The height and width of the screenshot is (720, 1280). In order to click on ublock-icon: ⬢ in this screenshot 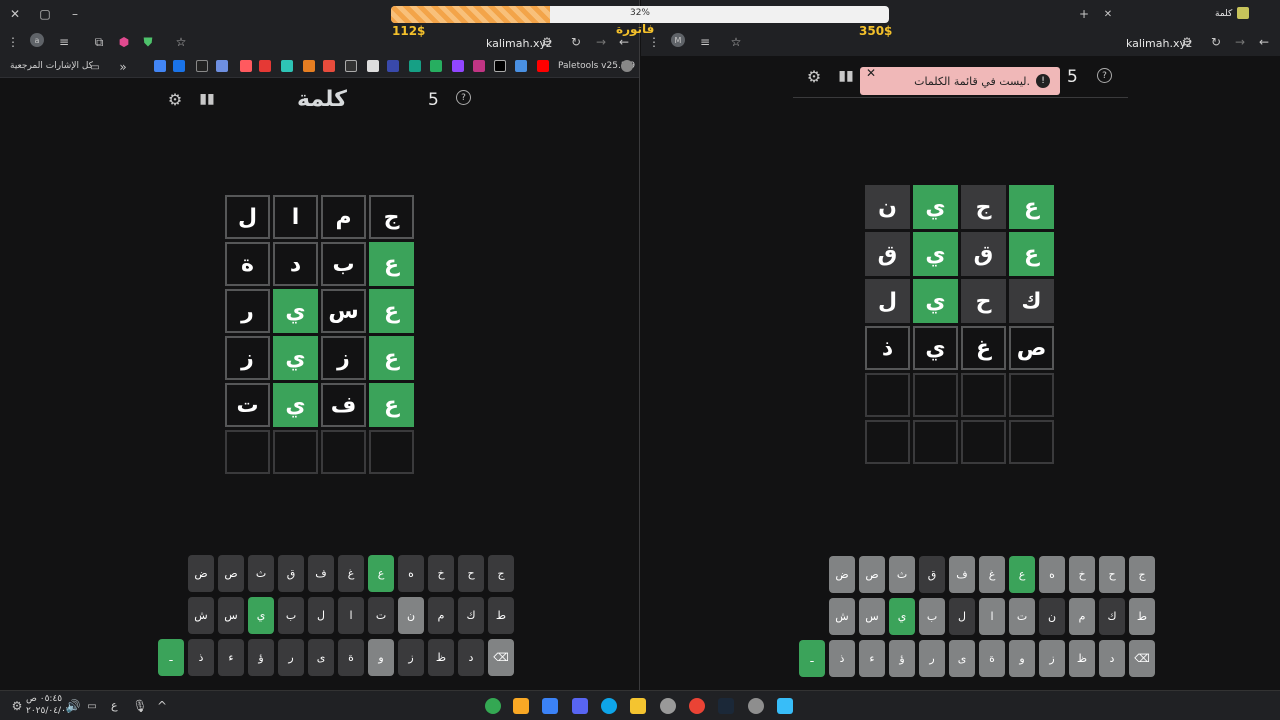, I will do `click(124, 42)`.